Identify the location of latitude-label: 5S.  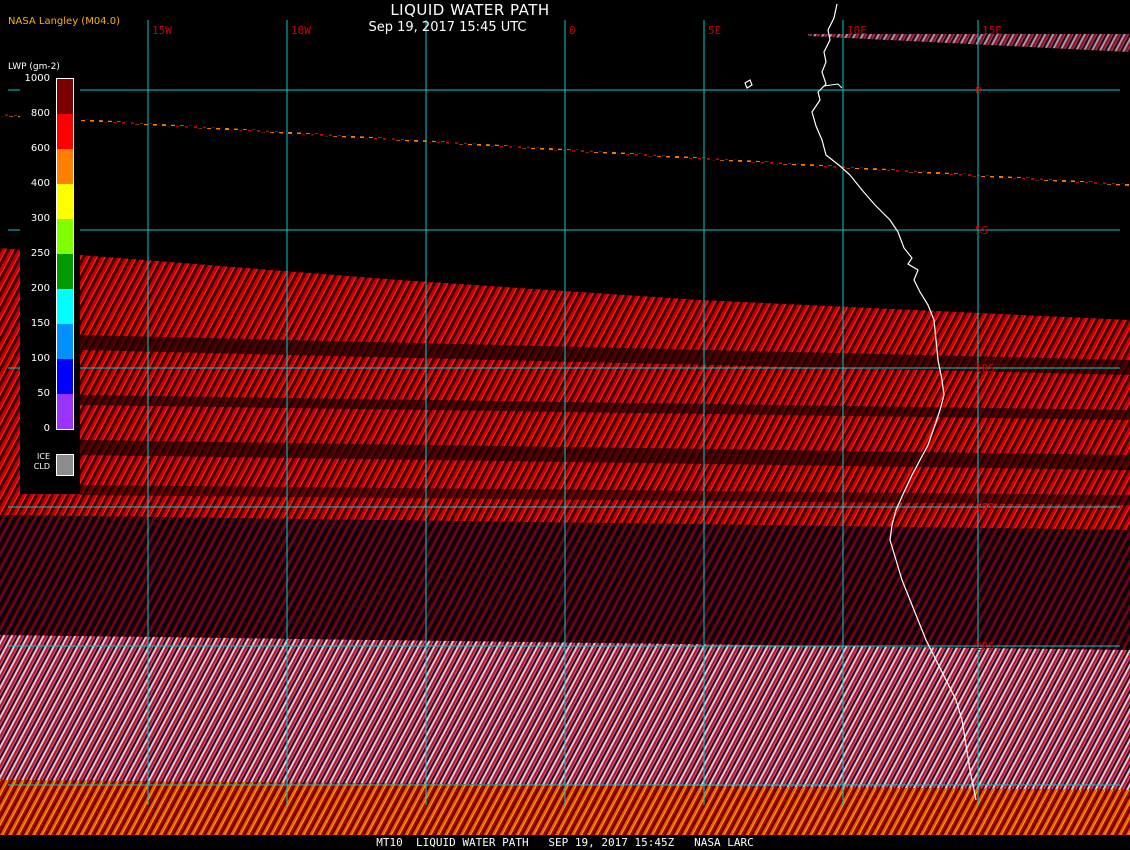
(981, 230).